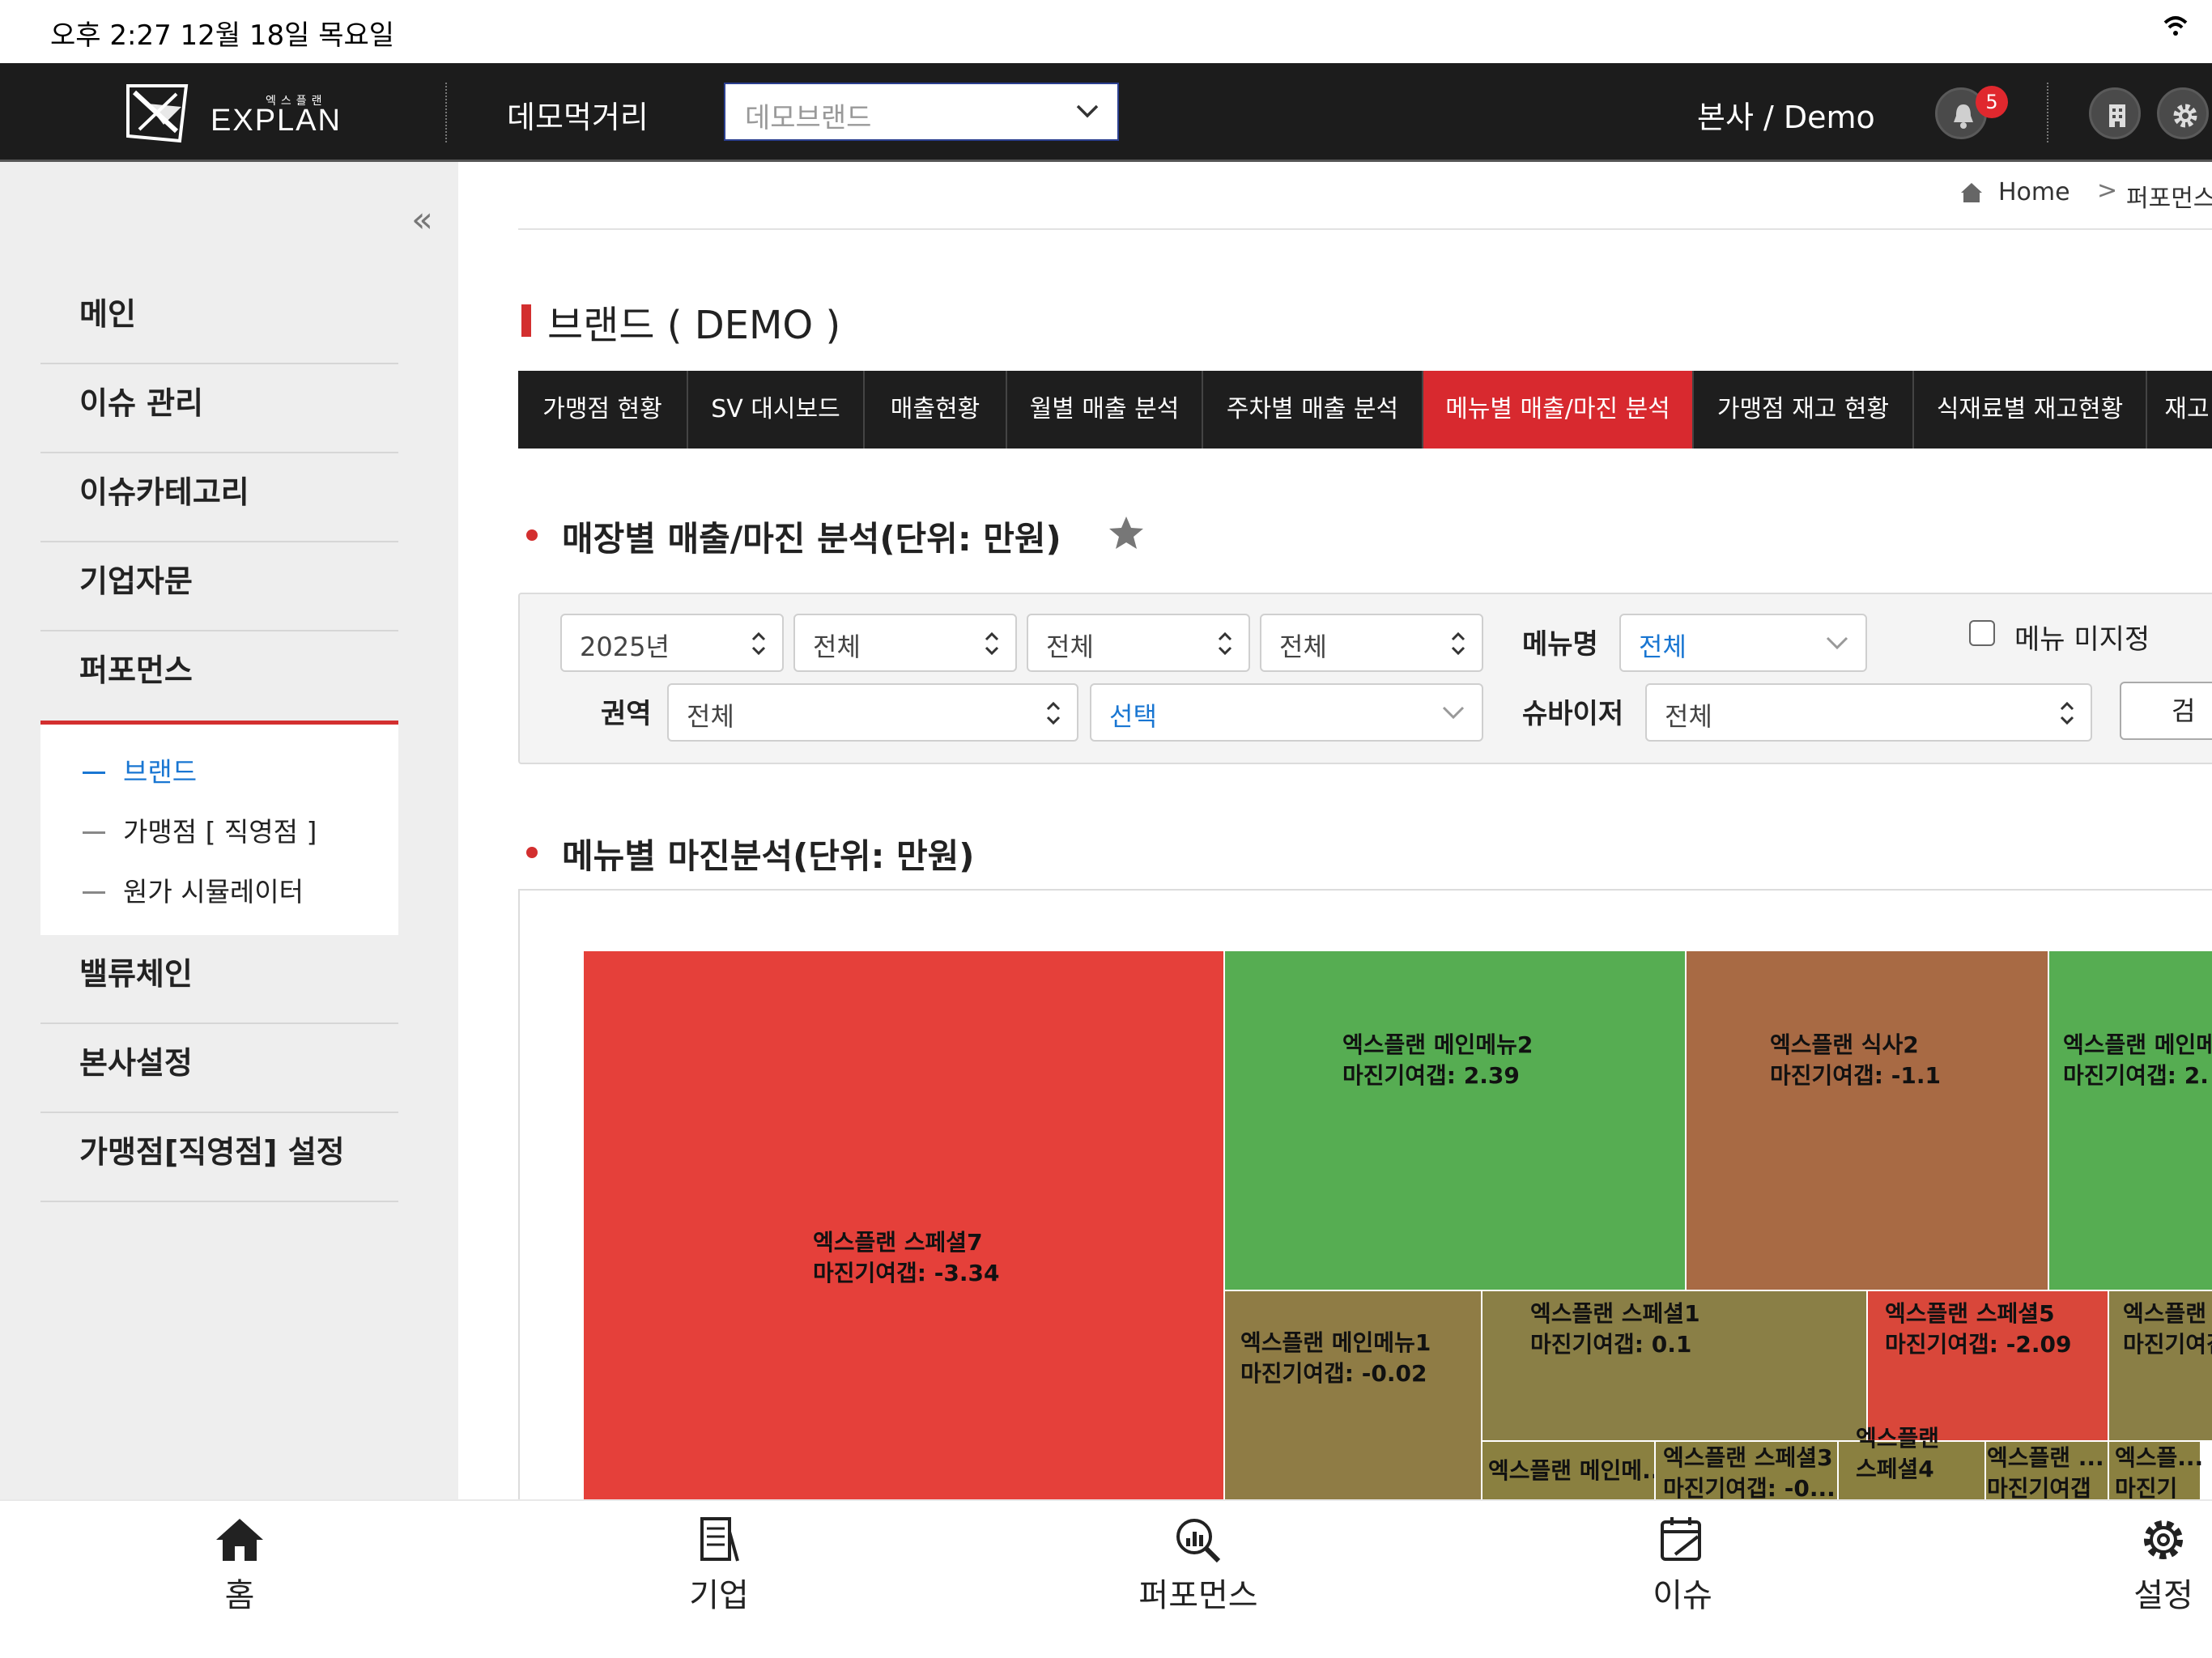  I want to click on sidebar-item-value-chain: 밸류체인, so click(219, 979).